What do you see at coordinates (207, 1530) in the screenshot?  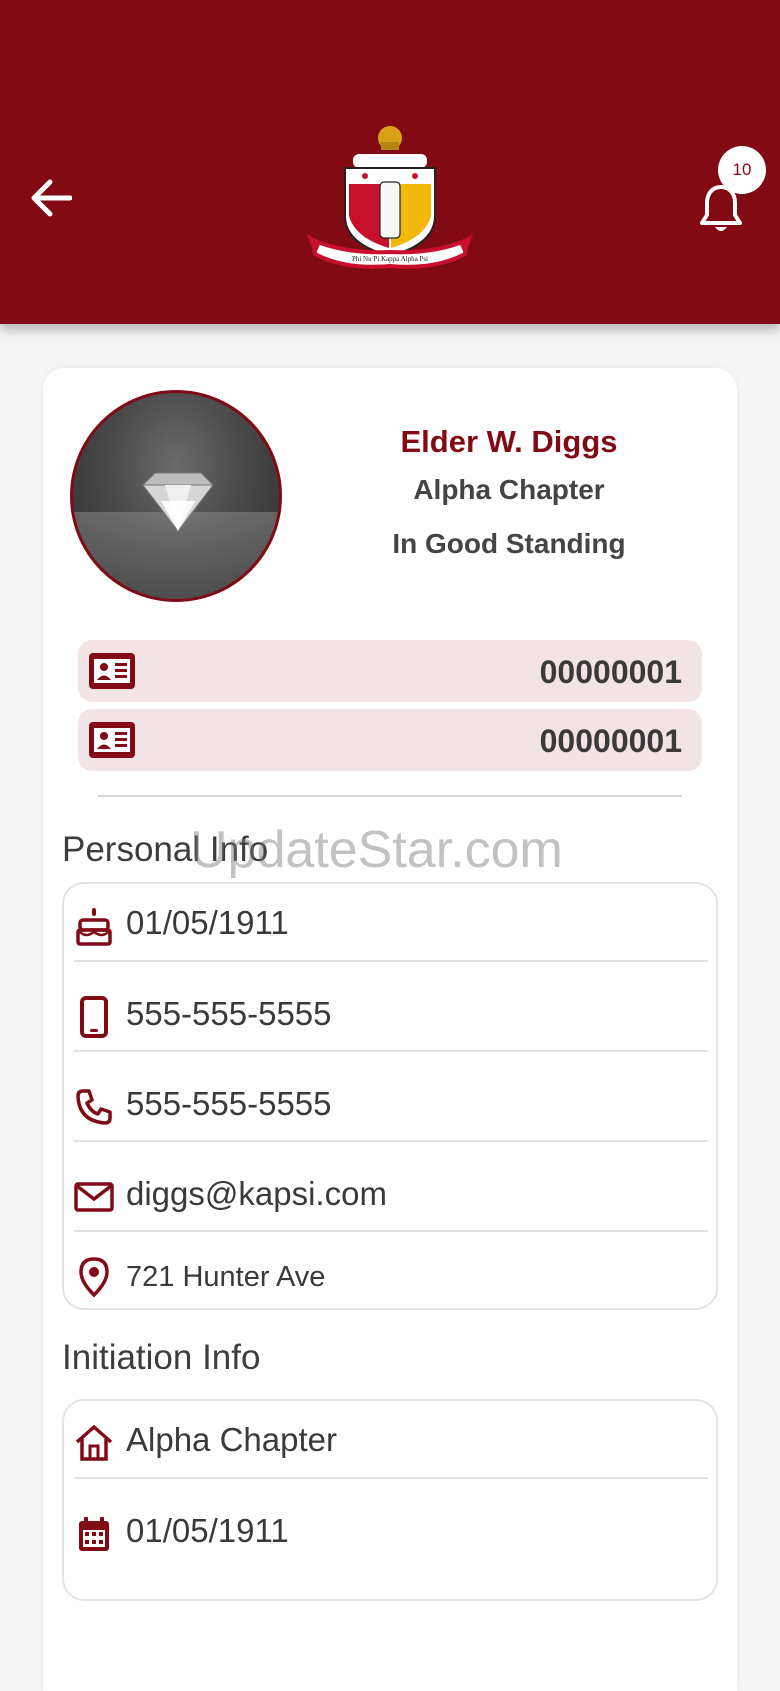 I see `initiation-date-value: 01/05/1911` at bounding box center [207, 1530].